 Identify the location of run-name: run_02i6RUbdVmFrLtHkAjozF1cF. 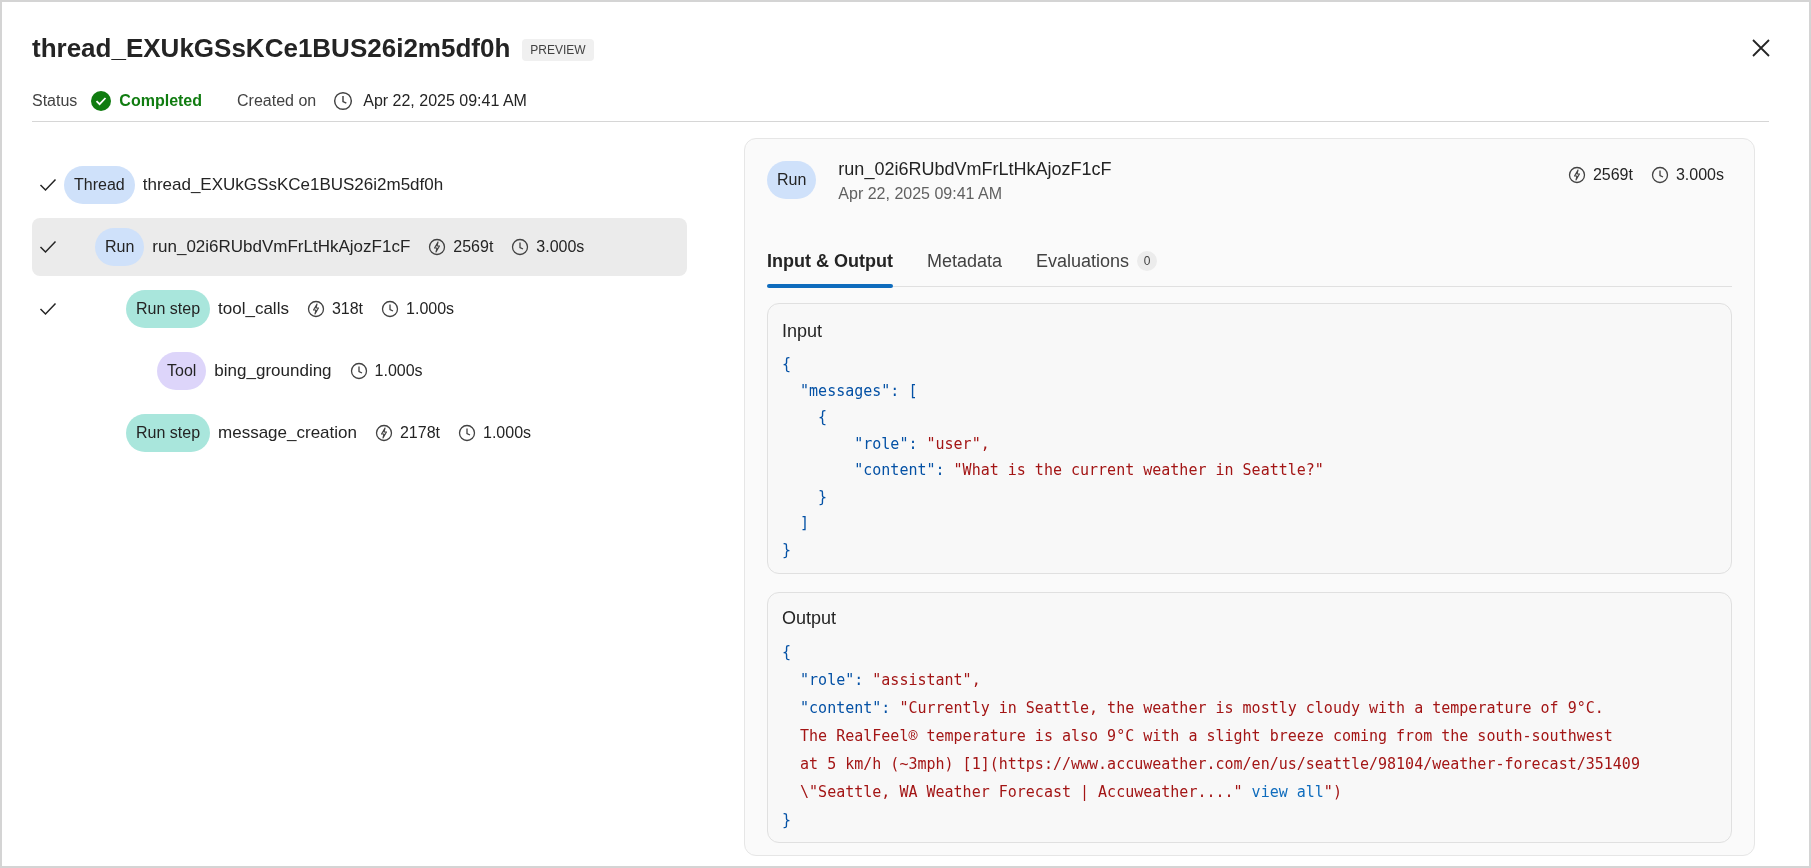
(975, 169).